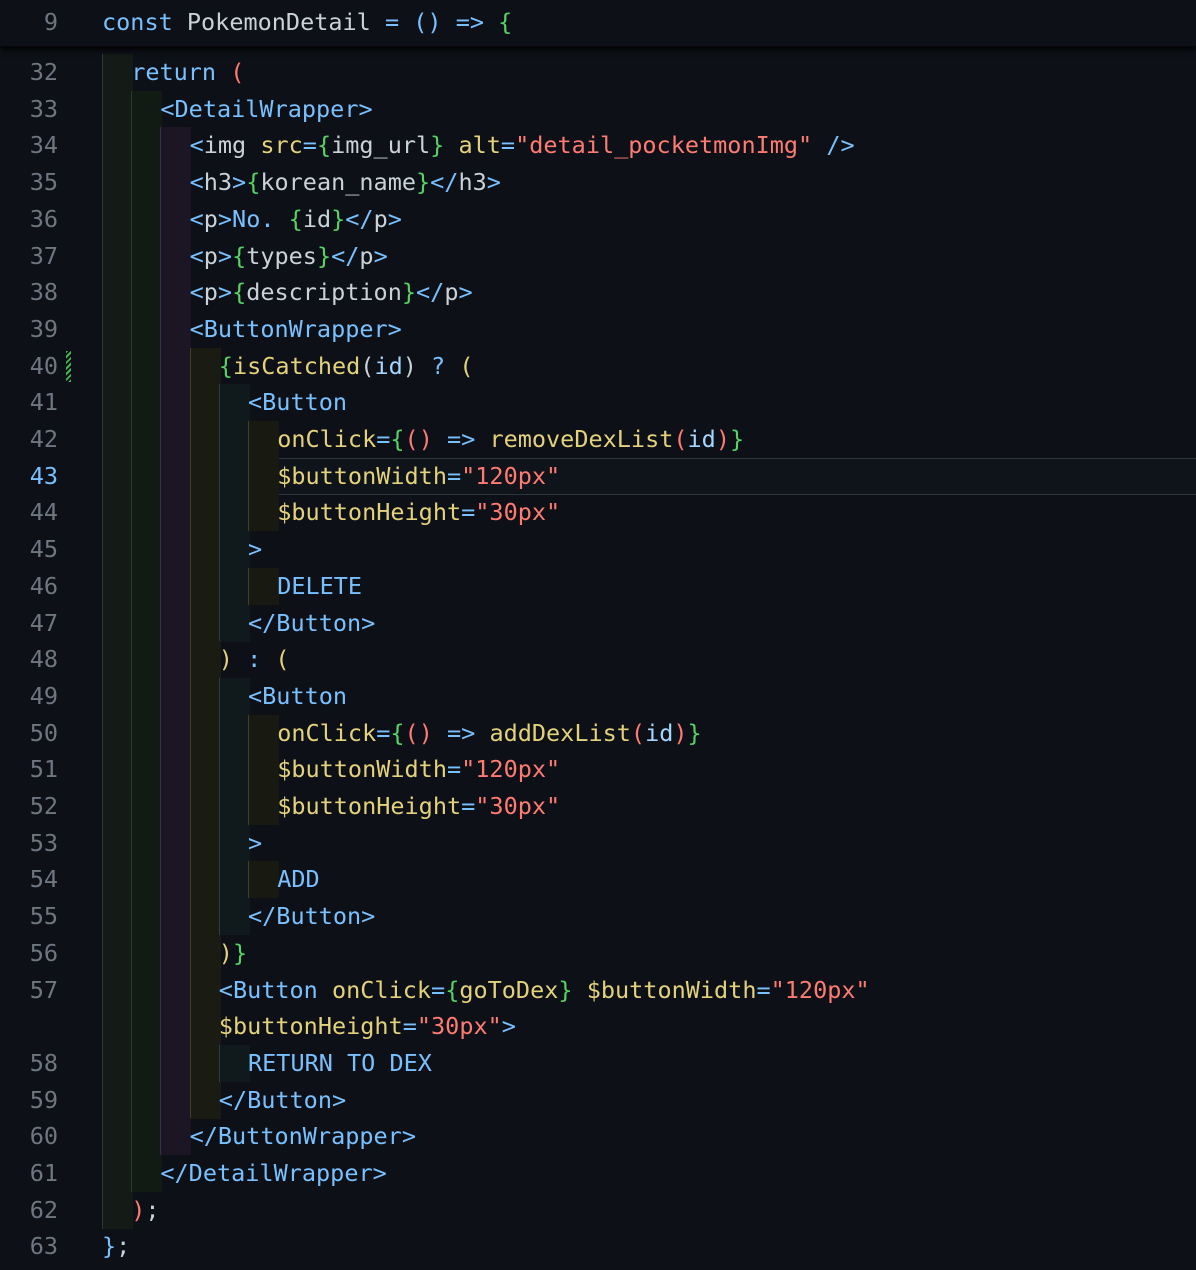 The width and height of the screenshot is (1196, 1270). I want to click on code-line: 52 $buttonHeight="30px", so click(598, 806).